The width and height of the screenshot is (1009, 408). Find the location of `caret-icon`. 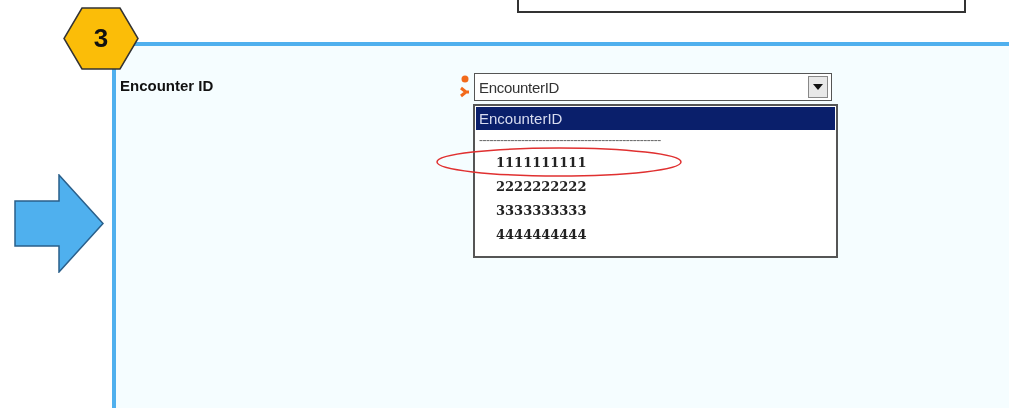

caret-icon is located at coordinates (818, 87).